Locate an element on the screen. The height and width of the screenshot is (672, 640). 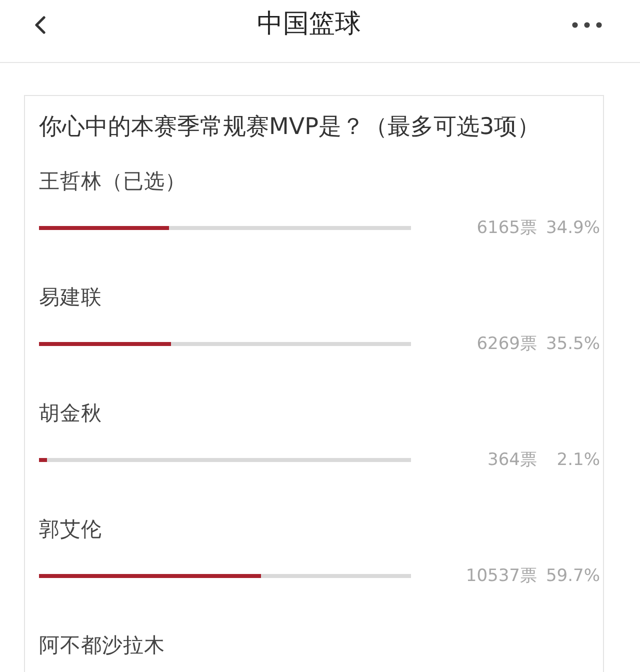
vote-count: 6269票 is located at coordinates (506, 344).